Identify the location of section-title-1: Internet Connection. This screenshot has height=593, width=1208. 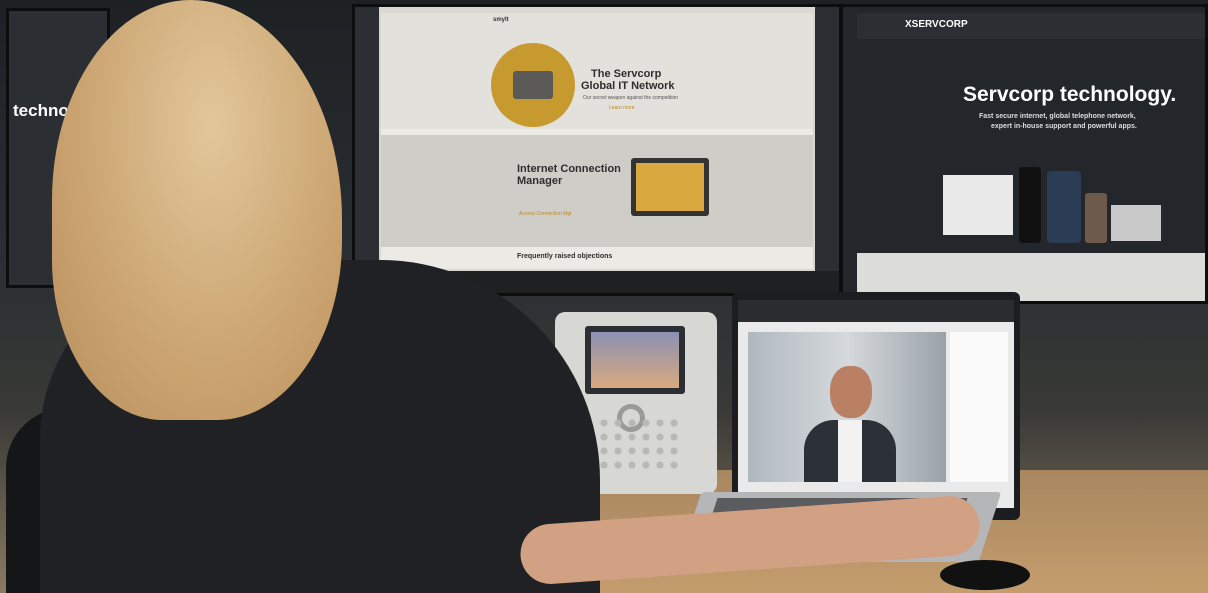
(569, 169).